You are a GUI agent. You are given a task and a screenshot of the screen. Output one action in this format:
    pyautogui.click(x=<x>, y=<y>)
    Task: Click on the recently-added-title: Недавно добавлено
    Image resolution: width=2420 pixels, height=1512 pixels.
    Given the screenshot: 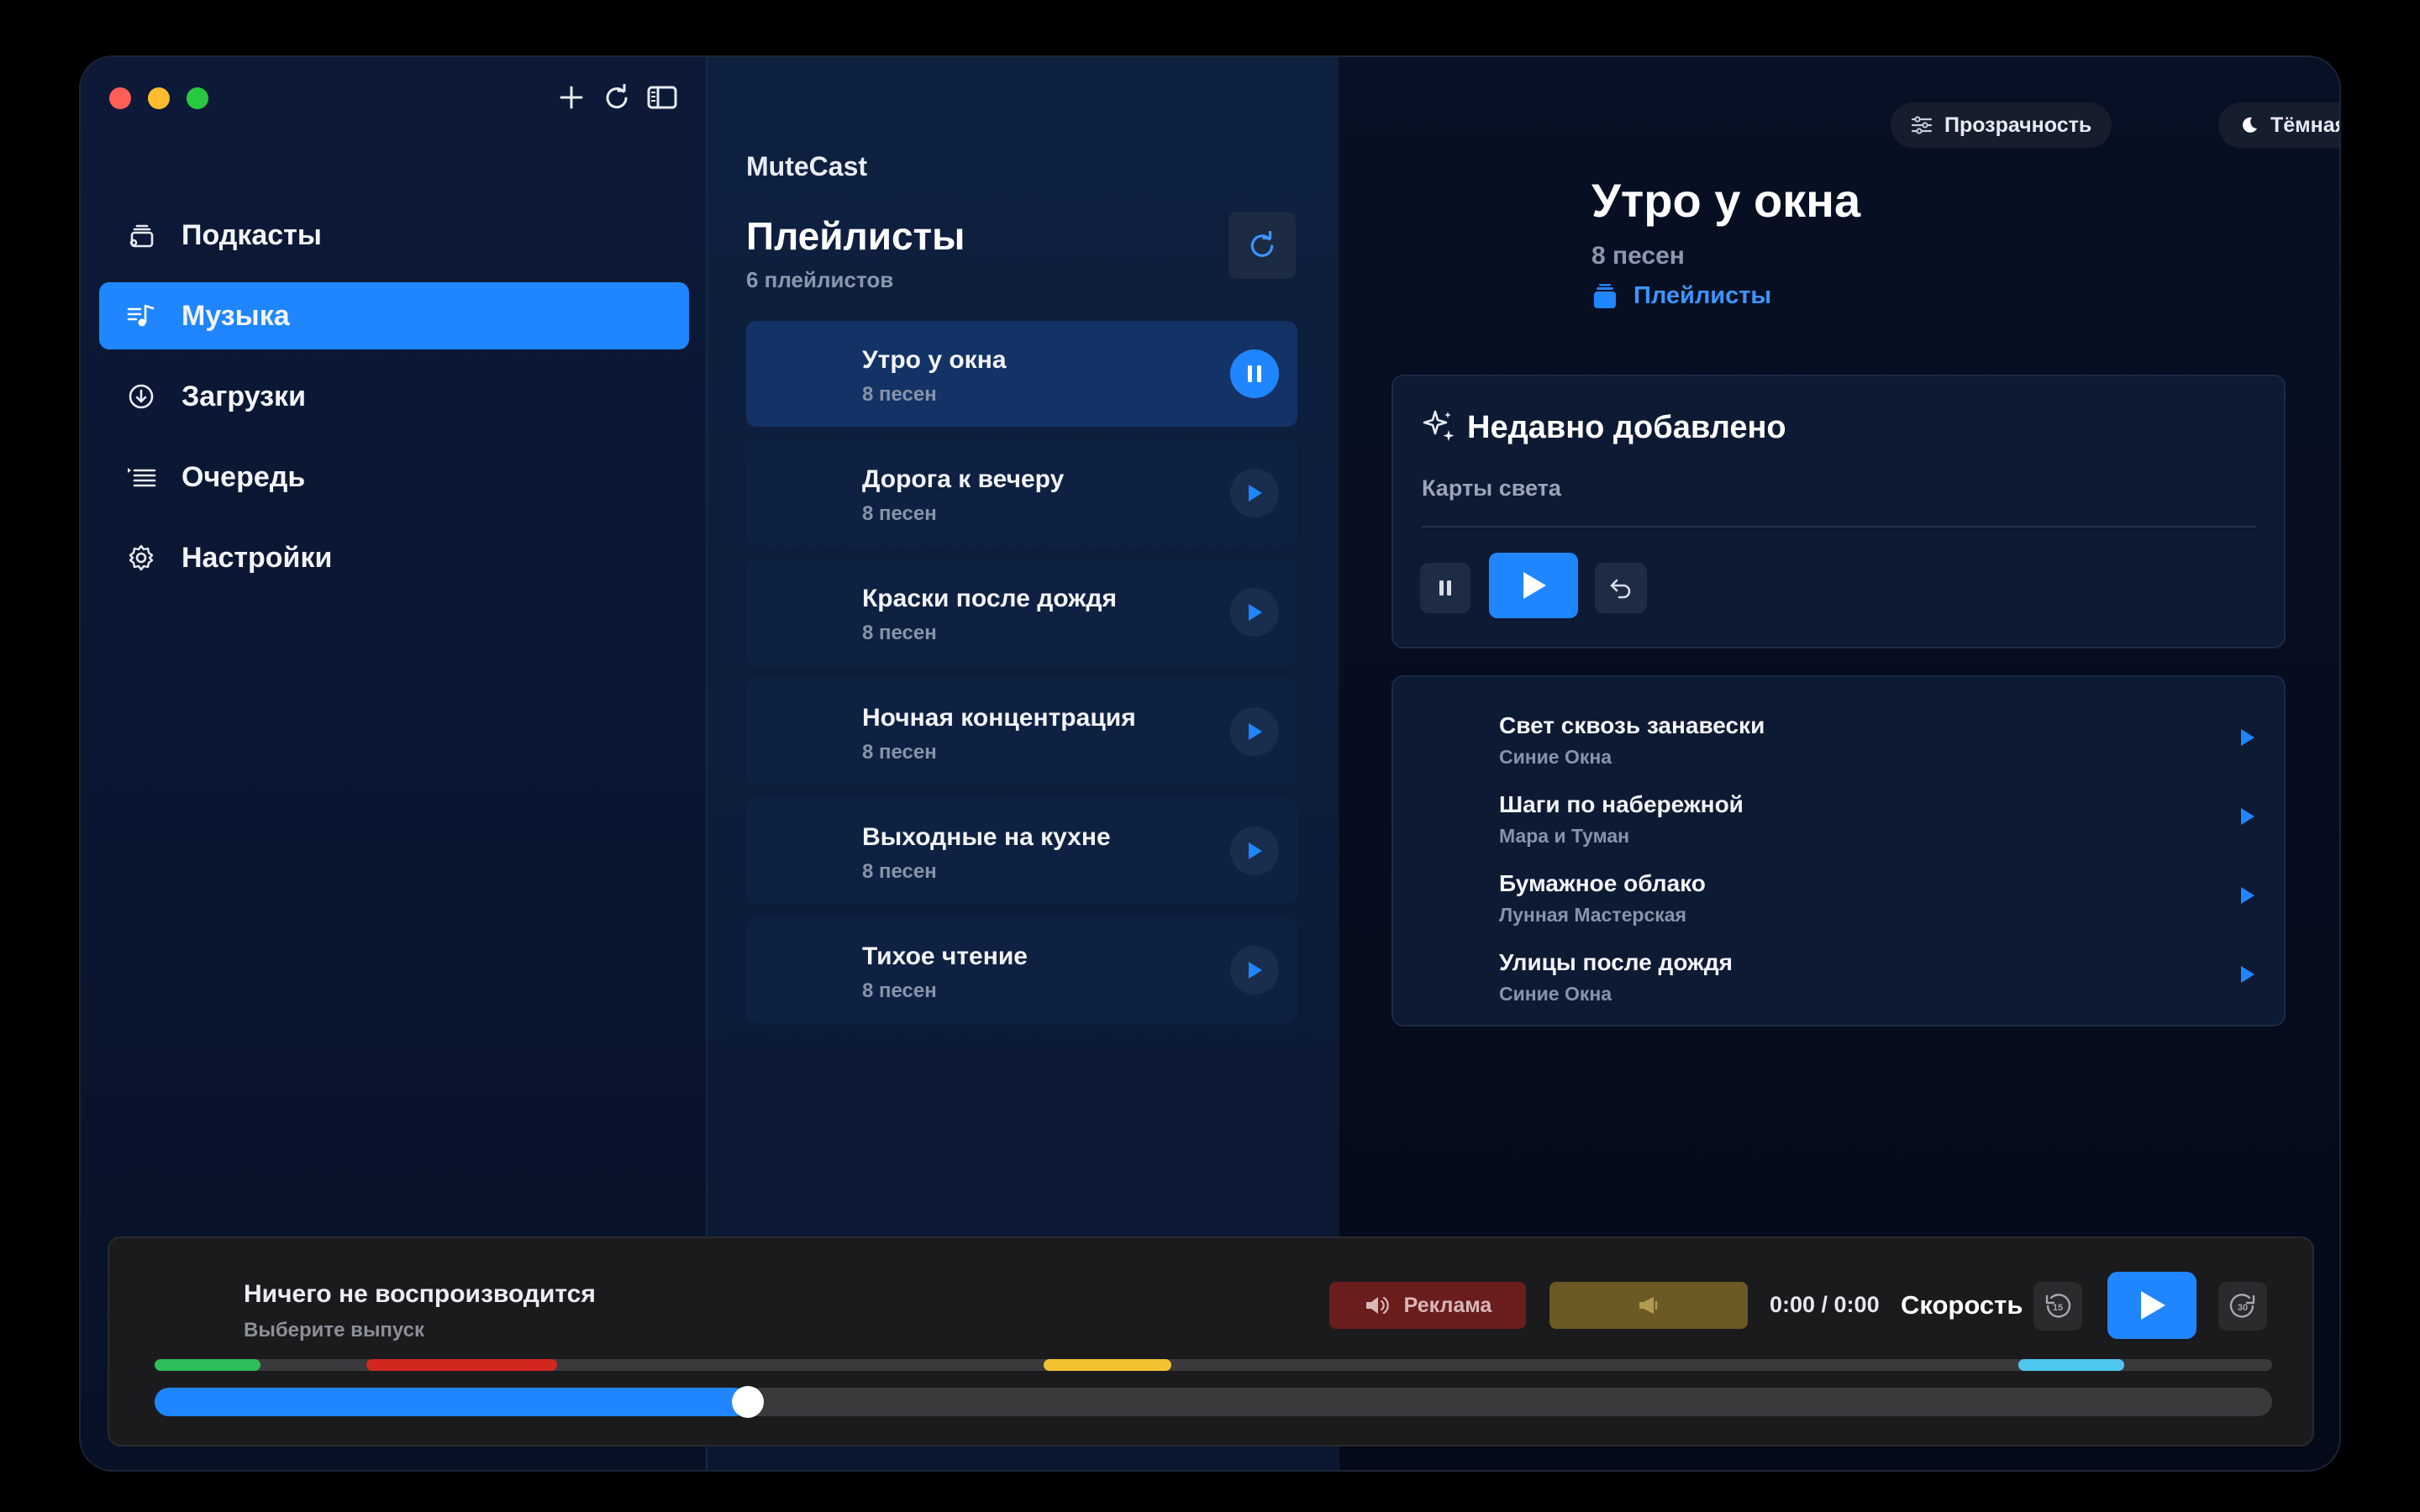 What is the action you would take?
    pyautogui.click(x=1626, y=427)
    